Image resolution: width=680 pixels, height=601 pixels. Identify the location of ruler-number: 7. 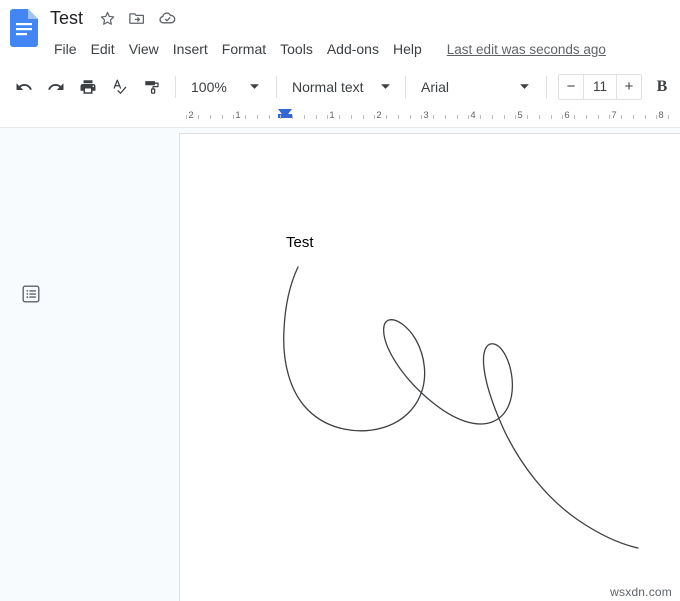
(614, 115).